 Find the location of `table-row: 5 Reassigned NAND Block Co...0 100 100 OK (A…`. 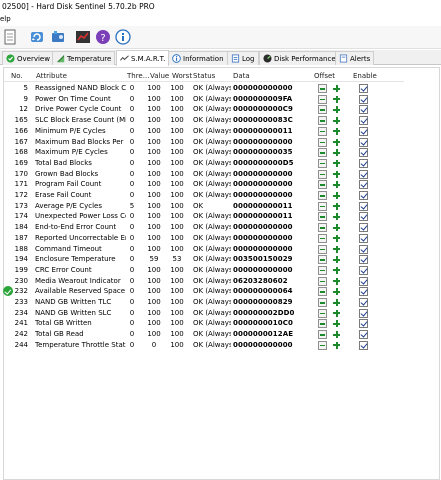

table-row: 5 Reassigned NAND Block Co...0 100 100 OK (A… is located at coordinates (204, 88).